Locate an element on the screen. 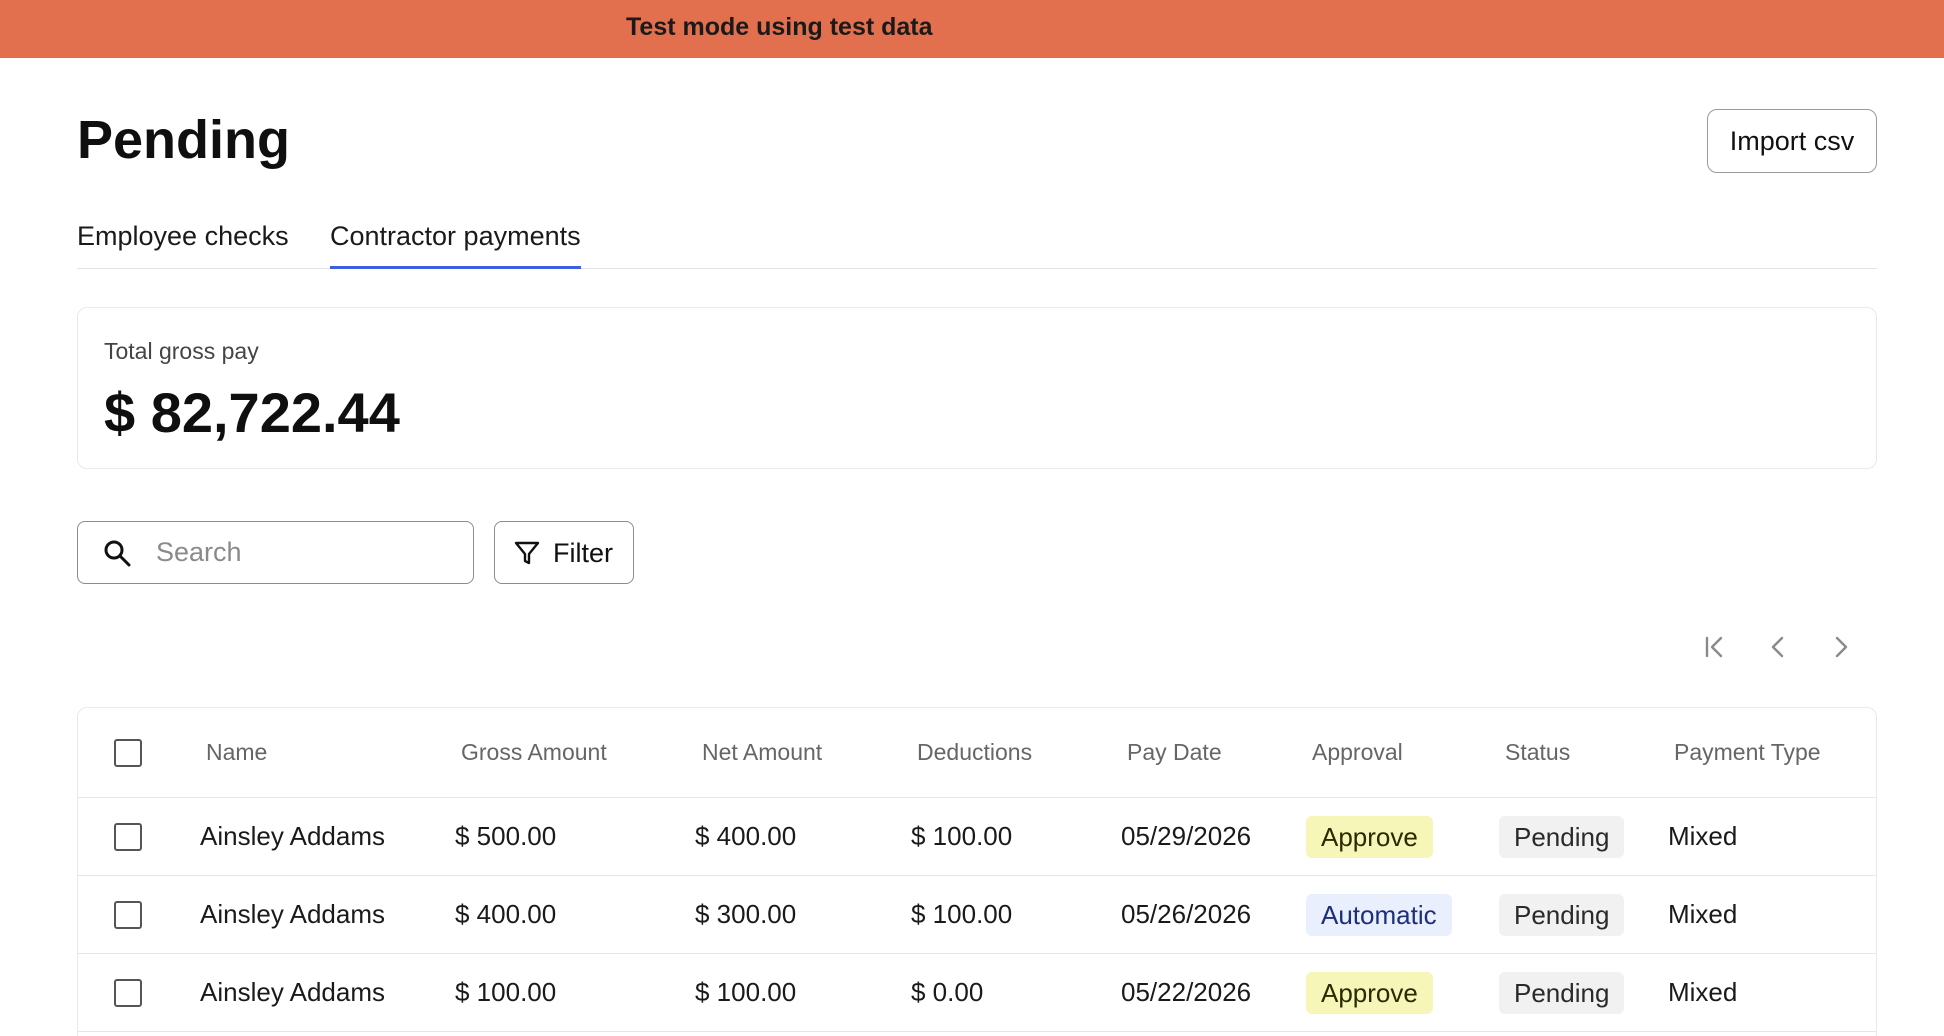 This screenshot has width=1944, height=1036. row-gross-amount: $ 100.00 is located at coordinates (506, 992).